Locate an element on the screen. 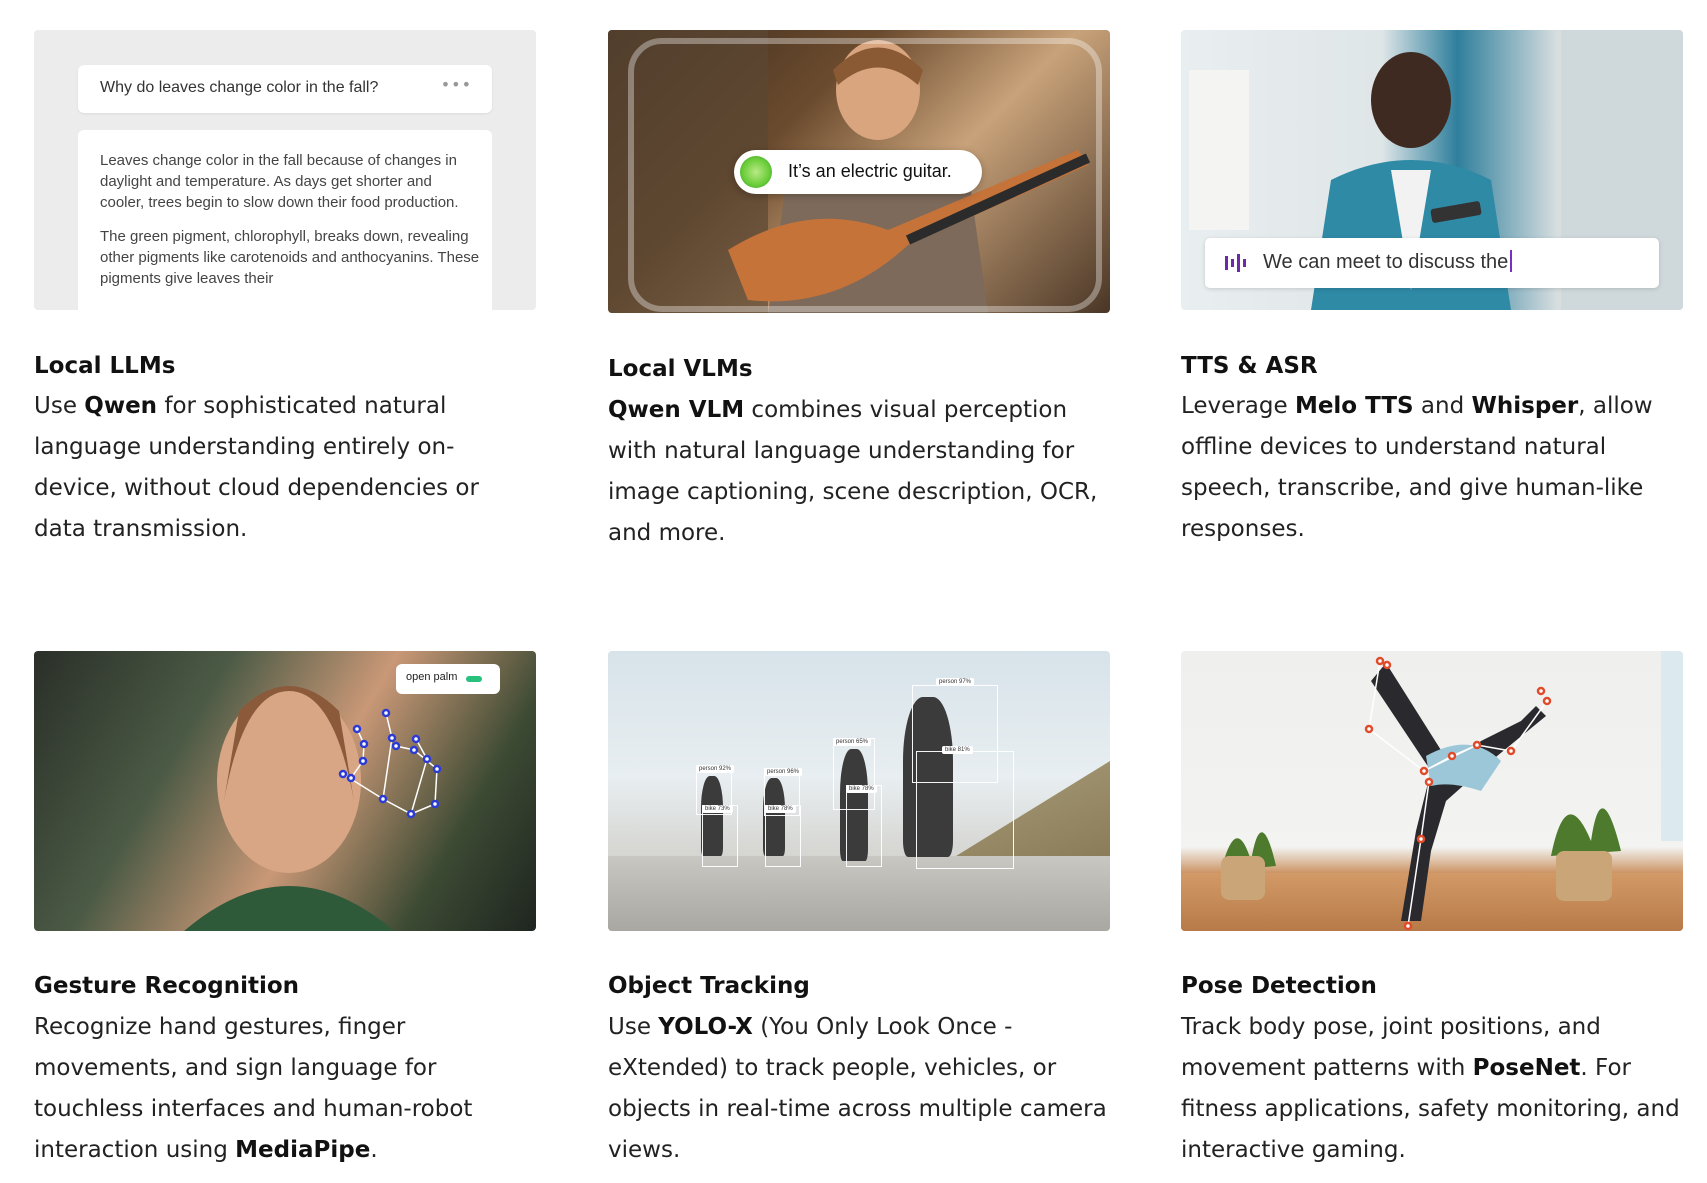  yoga-photo is located at coordinates (1432, 791).